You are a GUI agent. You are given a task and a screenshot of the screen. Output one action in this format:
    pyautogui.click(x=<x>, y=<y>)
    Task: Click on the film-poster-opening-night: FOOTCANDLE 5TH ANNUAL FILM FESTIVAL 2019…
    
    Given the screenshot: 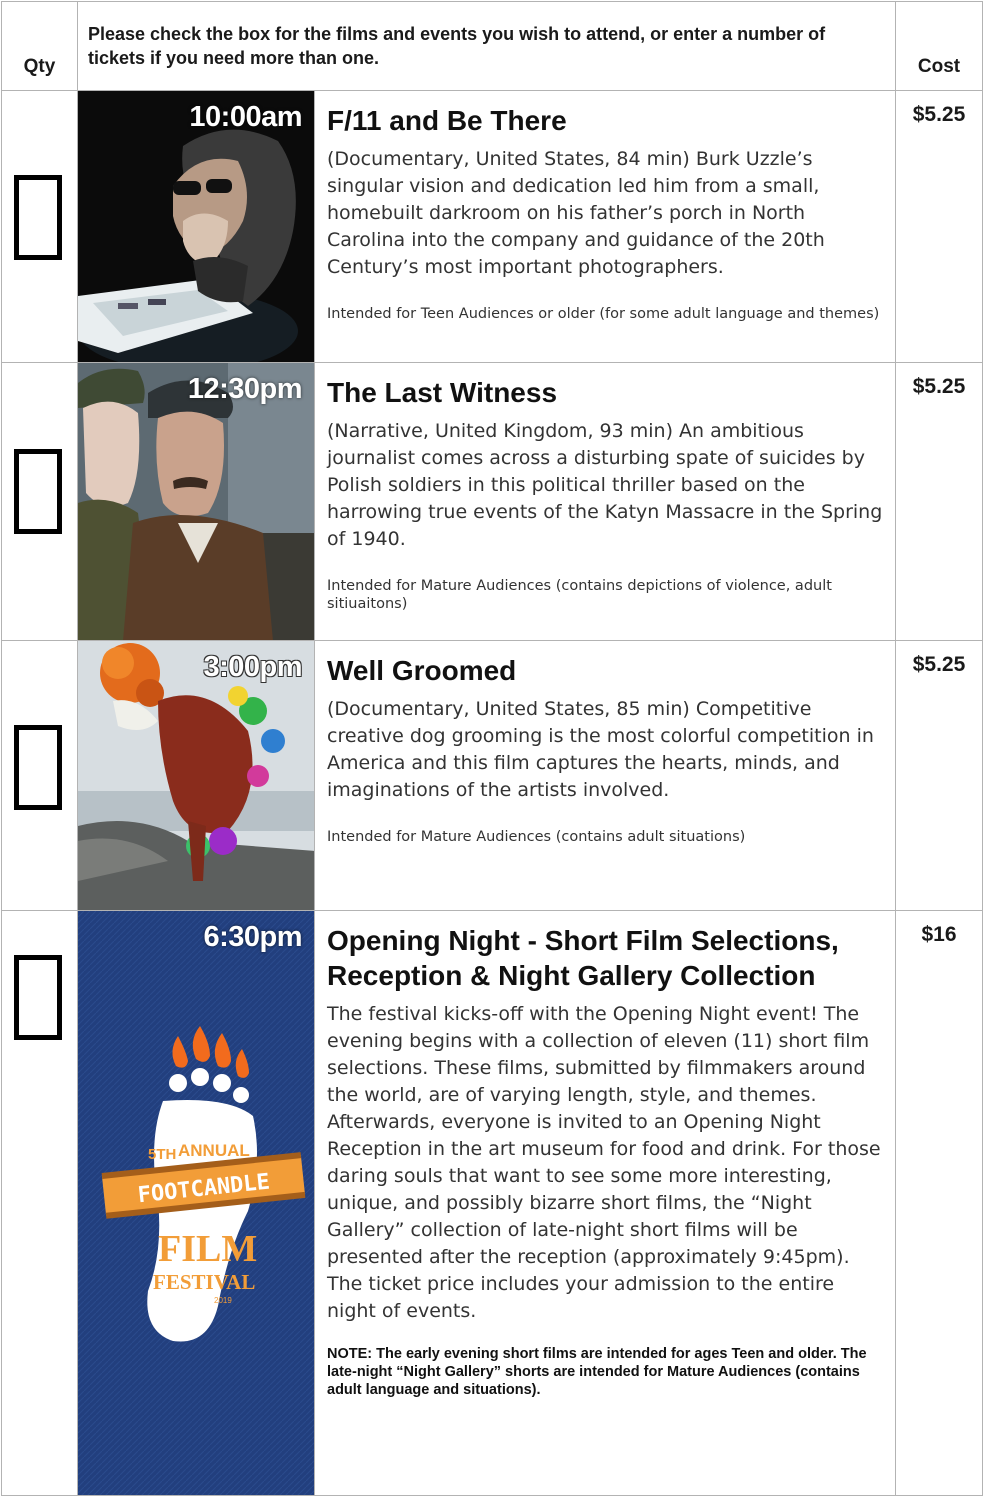 What is the action you would take?
    pyautogui.click(x=196, y=1203)
    